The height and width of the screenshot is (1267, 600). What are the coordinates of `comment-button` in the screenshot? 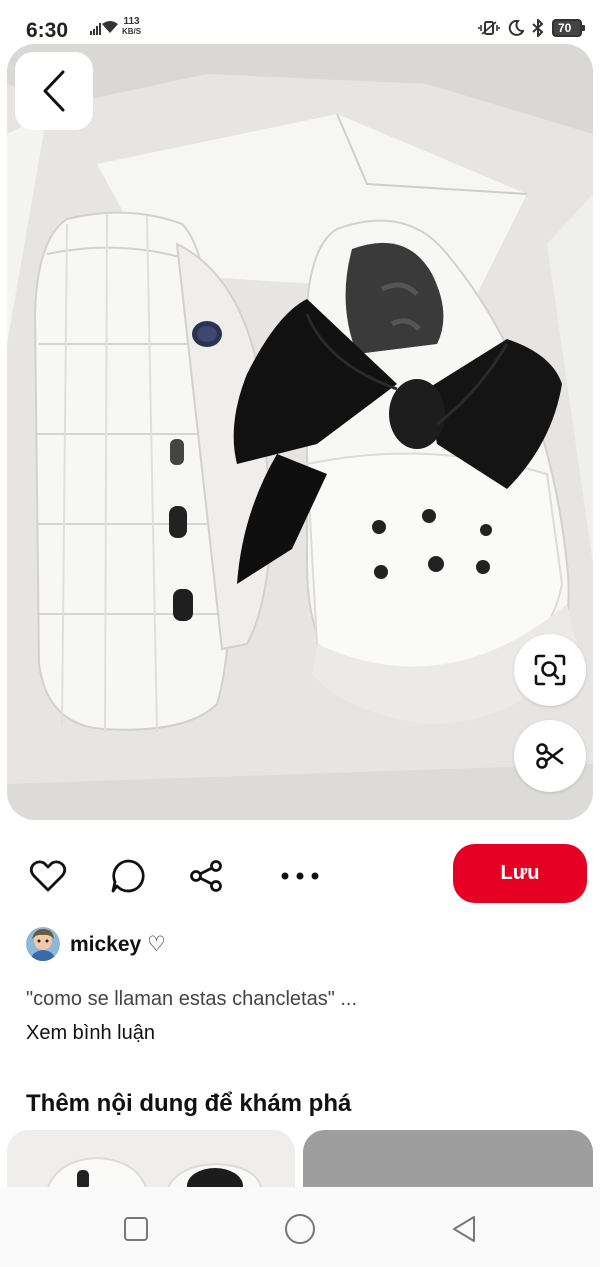 It's located at (128, 876).